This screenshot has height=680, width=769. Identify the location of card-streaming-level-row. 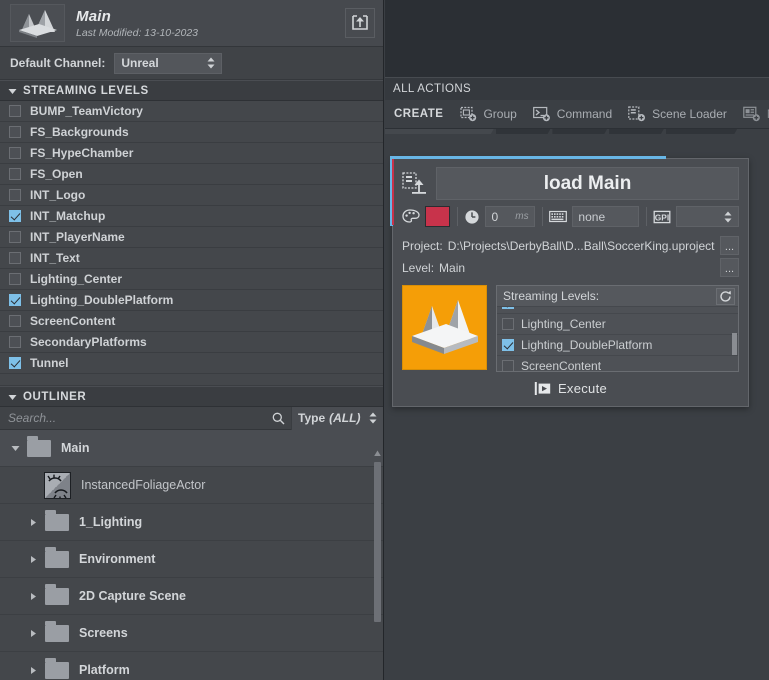
(617, 310).